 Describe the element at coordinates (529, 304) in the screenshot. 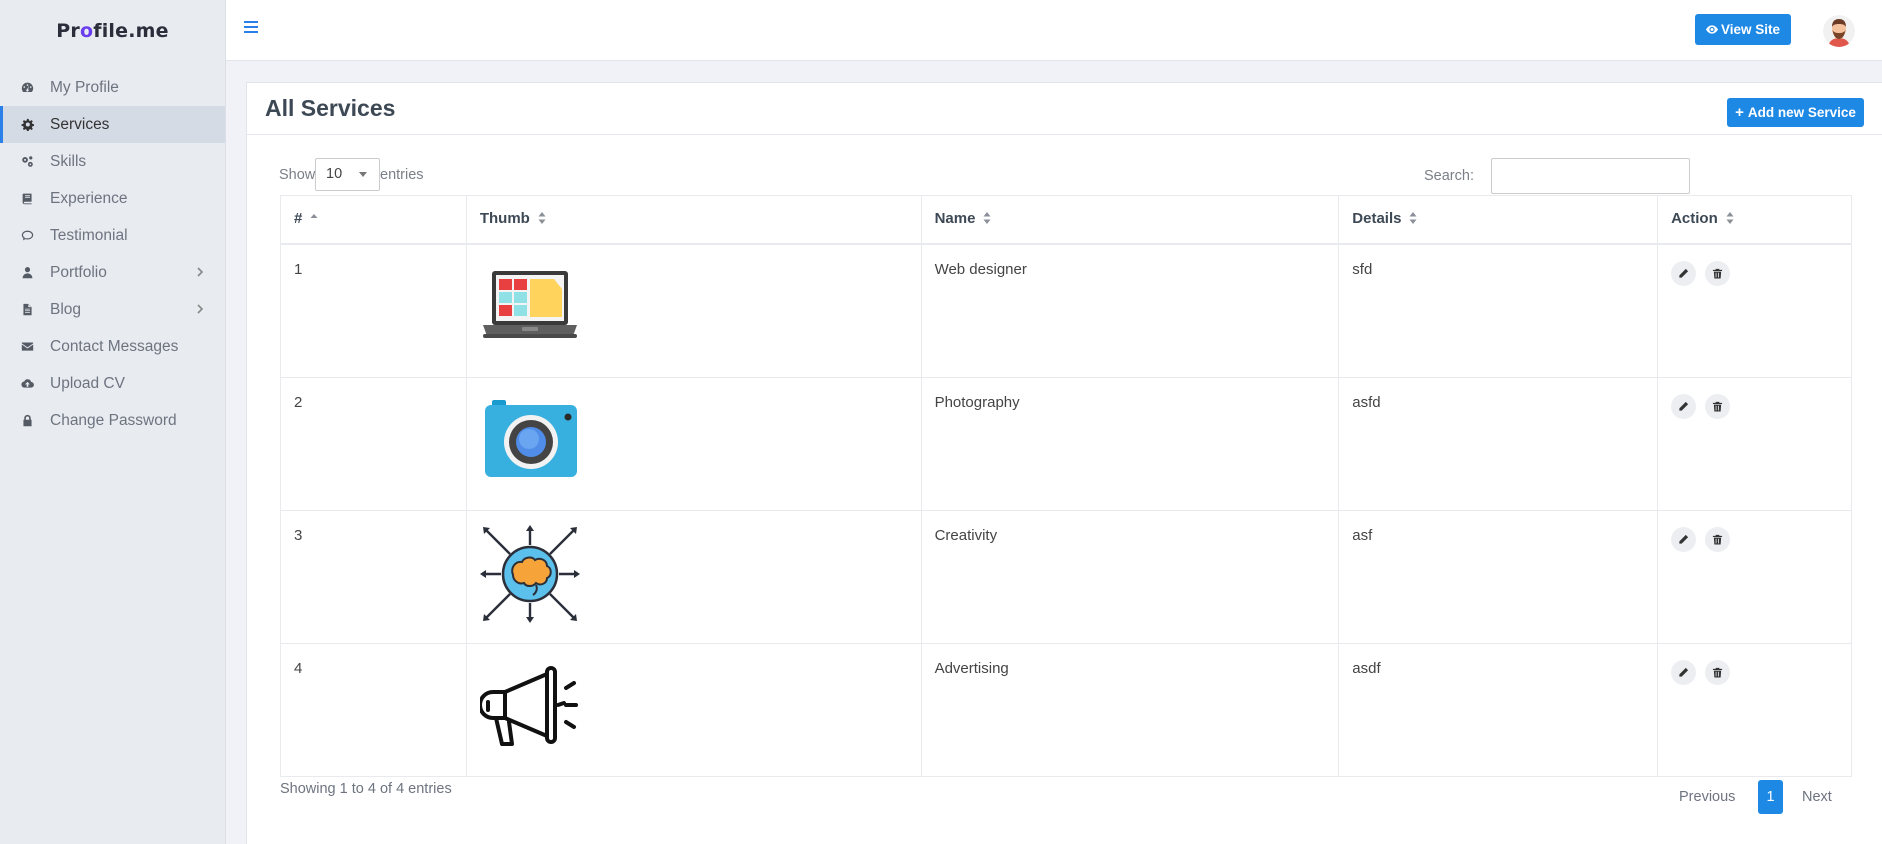

I see `laptop-icon` at that location.